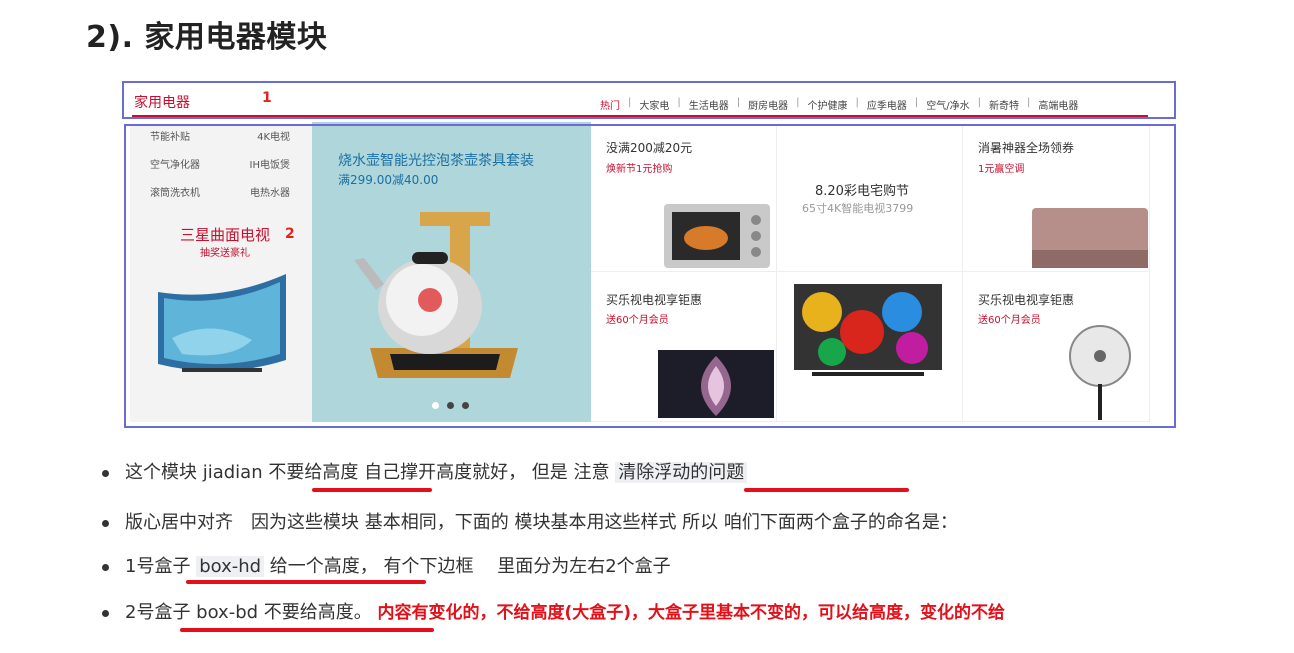  I want to click on nav-item: 厨房电器, so click(768, 104).